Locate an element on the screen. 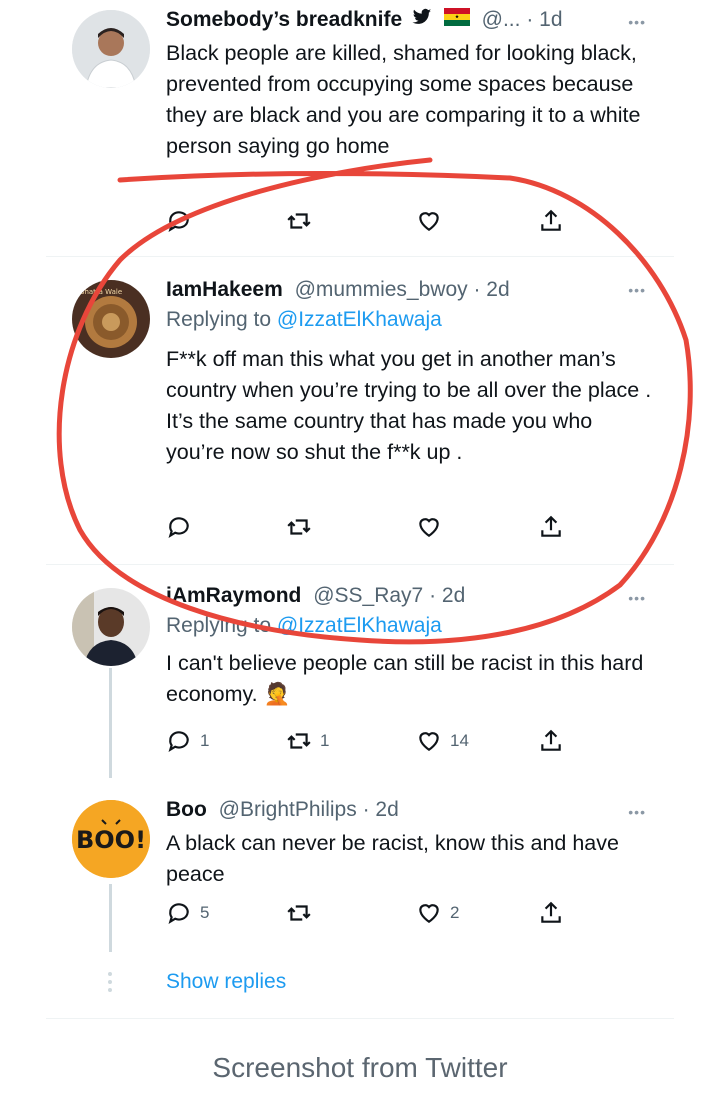 The width and height of the screenshot is (720, 1099). reply-count: 1 is located at coordinates (205, 740).